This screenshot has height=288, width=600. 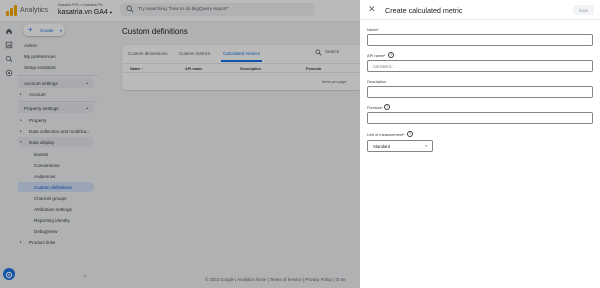 What do you see at coordinates (480, 10) in the screenshot?
I see `panel-header: ✕ Create calculated metric Save` at bounding box center [480, 10].